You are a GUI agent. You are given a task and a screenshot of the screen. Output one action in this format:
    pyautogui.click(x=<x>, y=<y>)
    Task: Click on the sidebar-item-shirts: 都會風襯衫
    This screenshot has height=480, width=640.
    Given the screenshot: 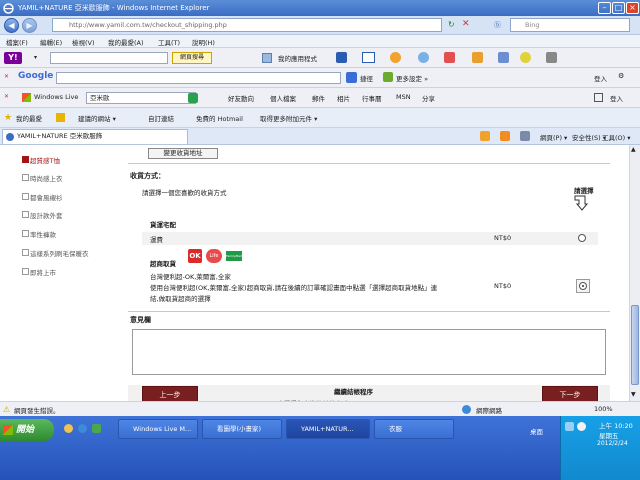 What is the action you would take?
    pyautogui.click(x=42, y=197)
    